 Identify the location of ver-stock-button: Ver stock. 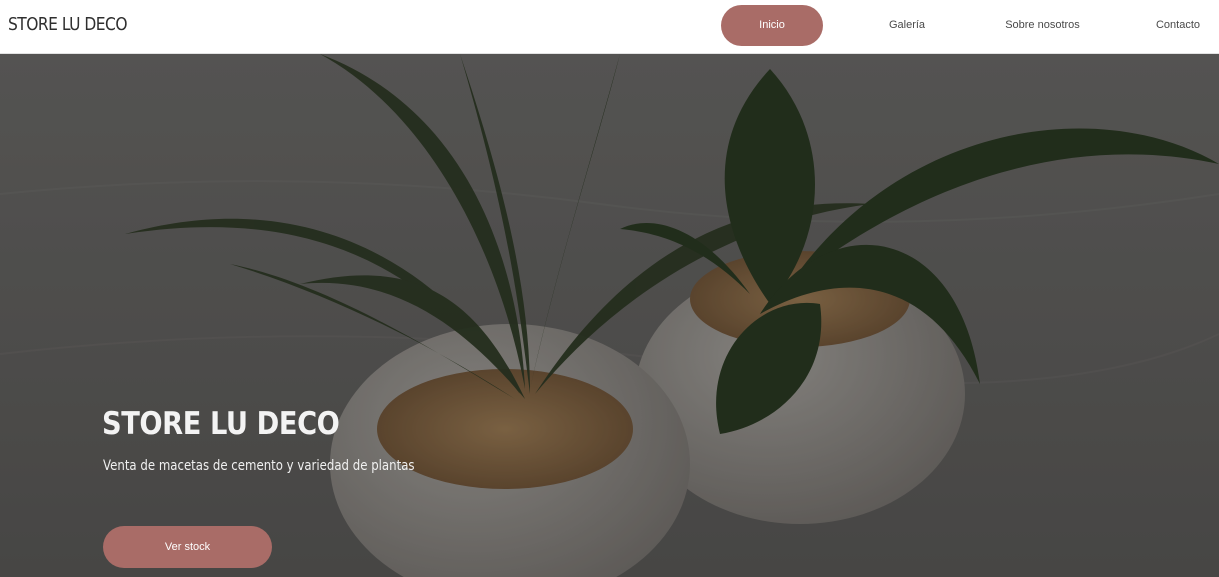
(187, 547).